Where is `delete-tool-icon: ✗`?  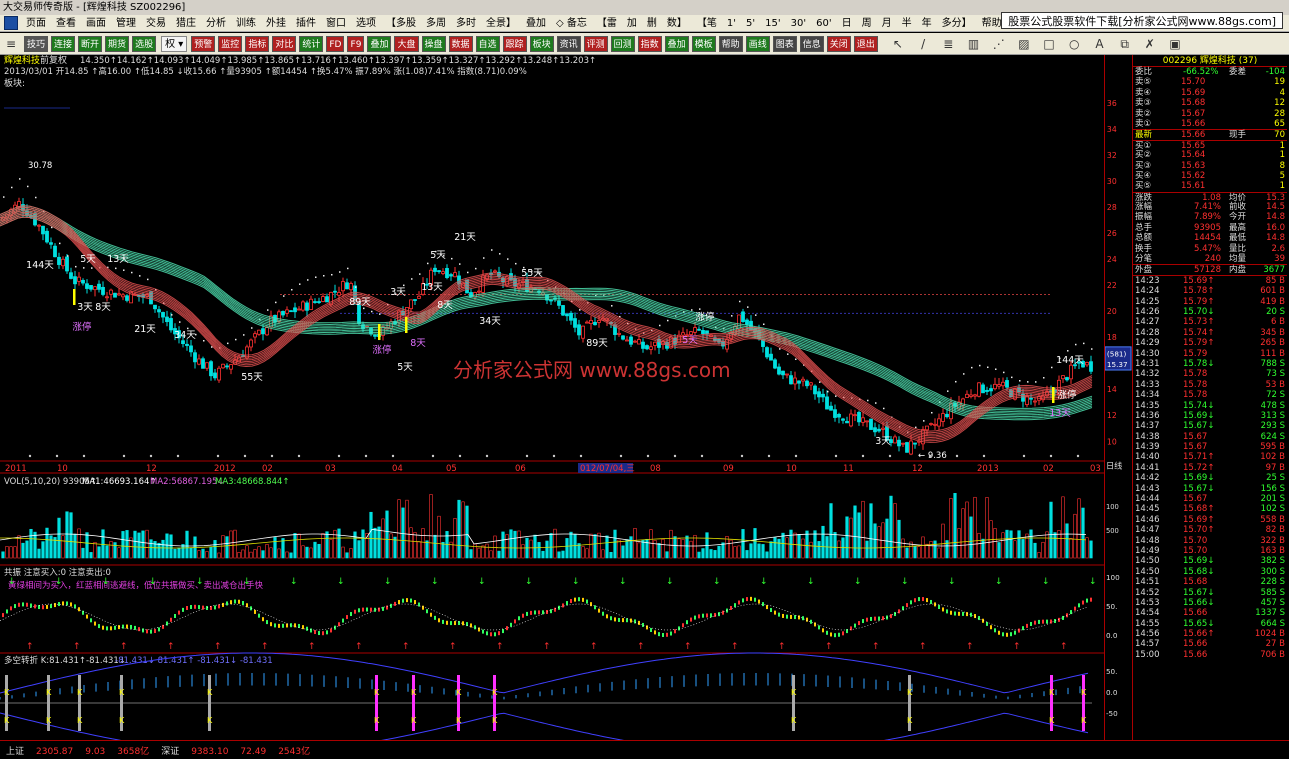 delete-tool-icon: ✗ is located at coordinates (1150, 44).